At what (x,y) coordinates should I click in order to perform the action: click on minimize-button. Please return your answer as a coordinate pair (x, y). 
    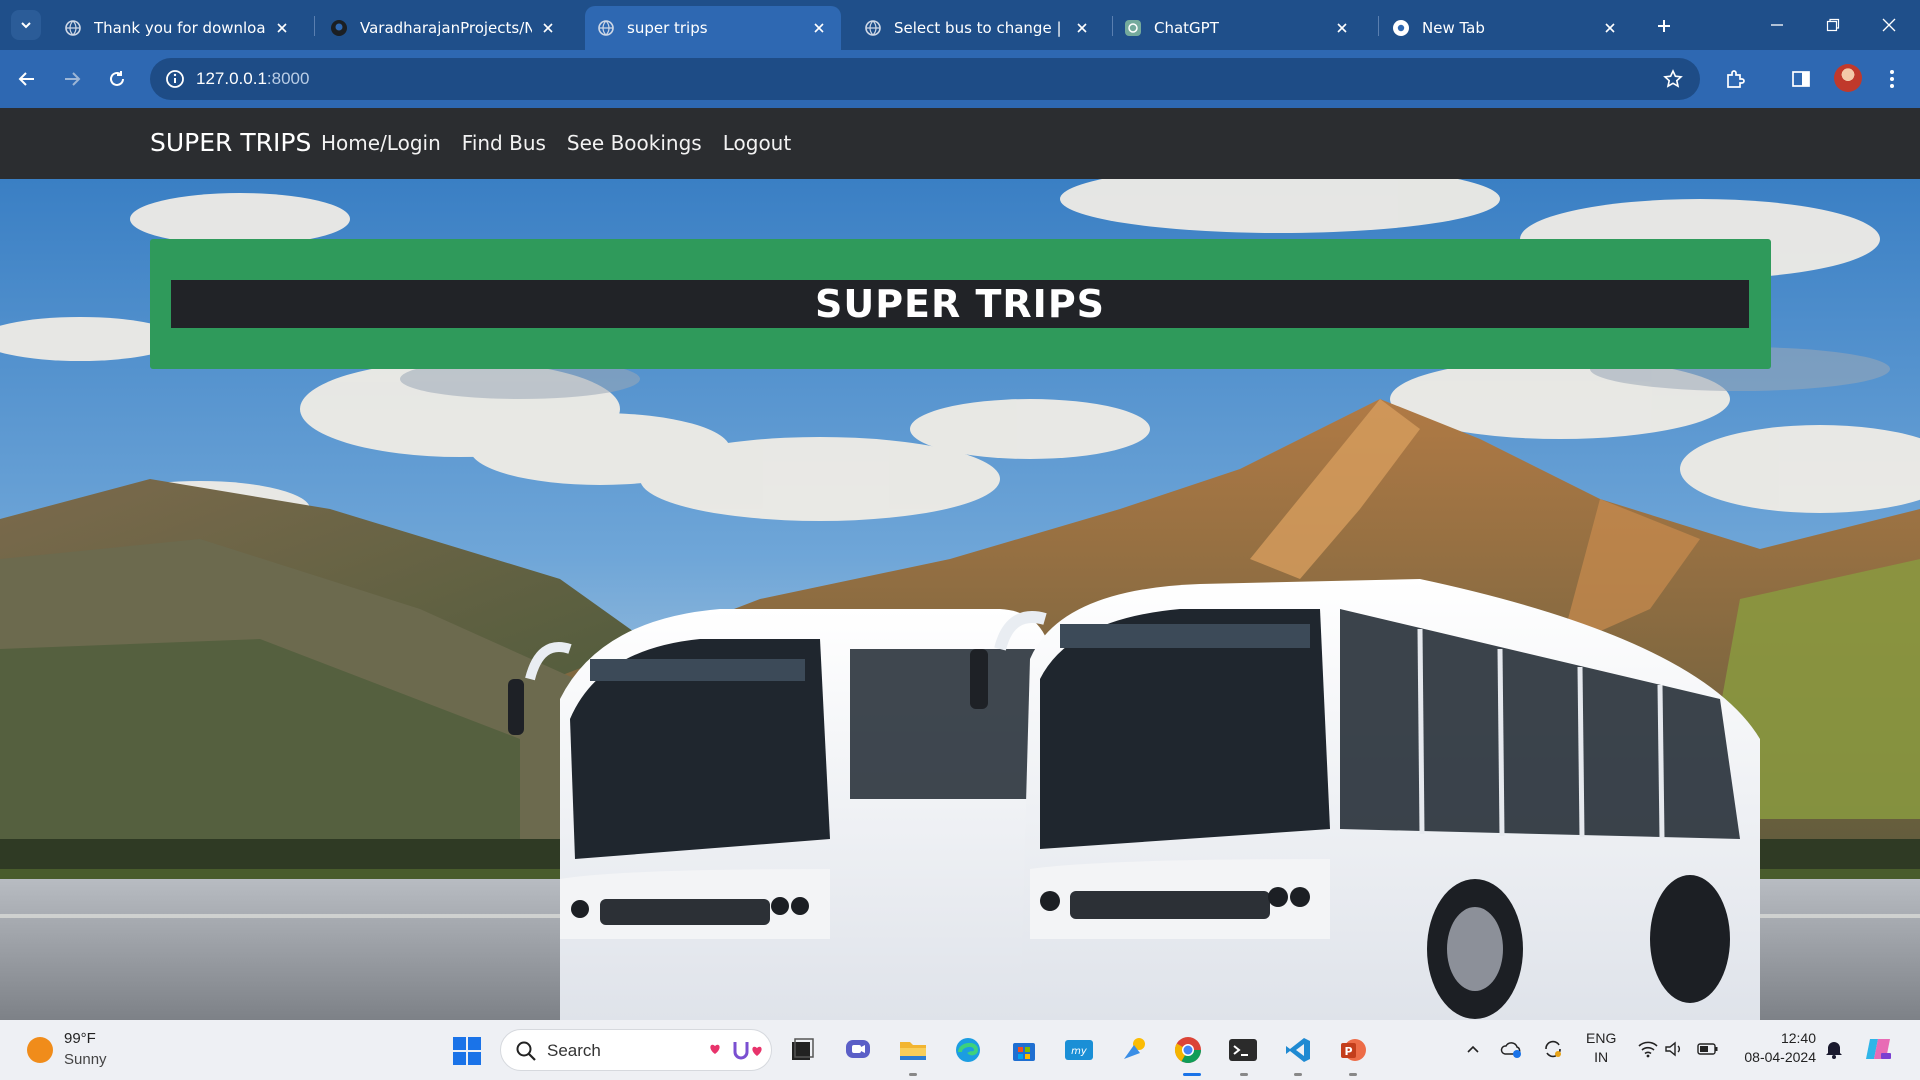
    Looking at the image, I should click on (1777, 25).